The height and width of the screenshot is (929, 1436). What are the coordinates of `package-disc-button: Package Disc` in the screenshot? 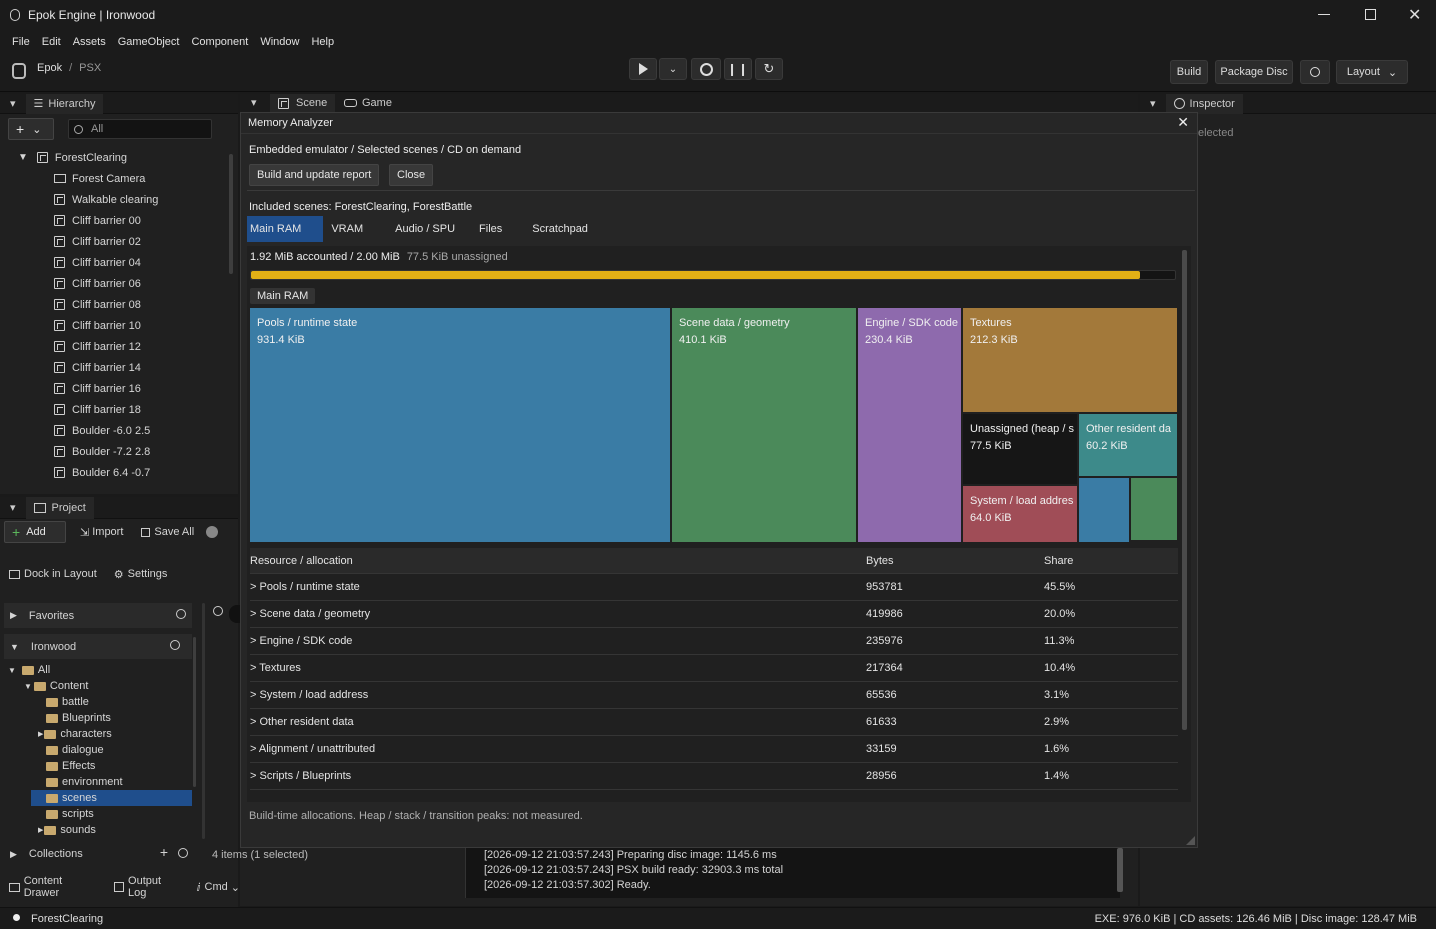 It's located at (1254, 72).